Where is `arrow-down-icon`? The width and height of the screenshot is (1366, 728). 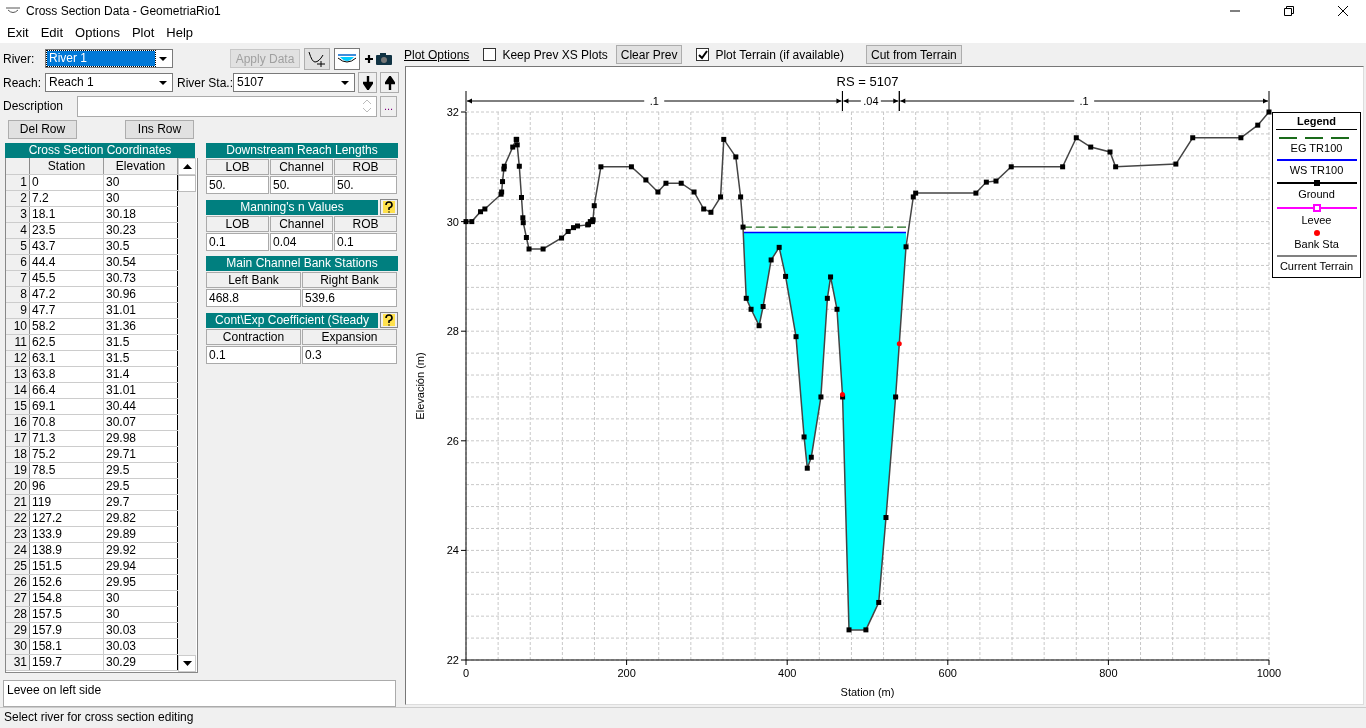
arrow-down-icon is located at coordinates (367, 82).